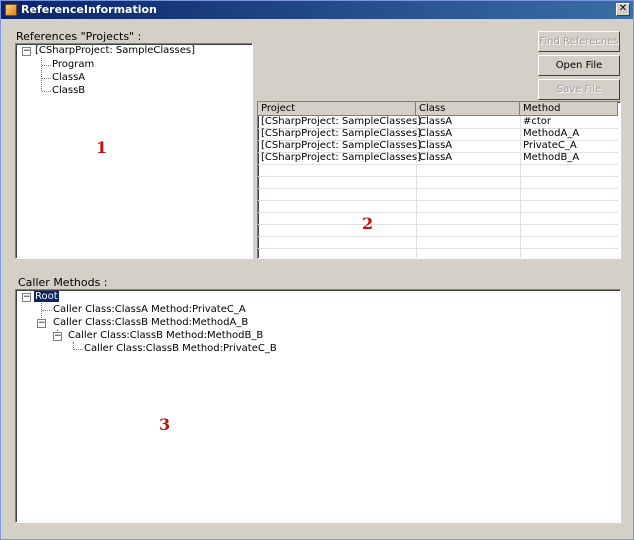 The height and width of the screenshot is (540, 634). Describe the element at coordinates (68, 90) in the screenshot. I see `tree-item-classb: ClassB` at that location.